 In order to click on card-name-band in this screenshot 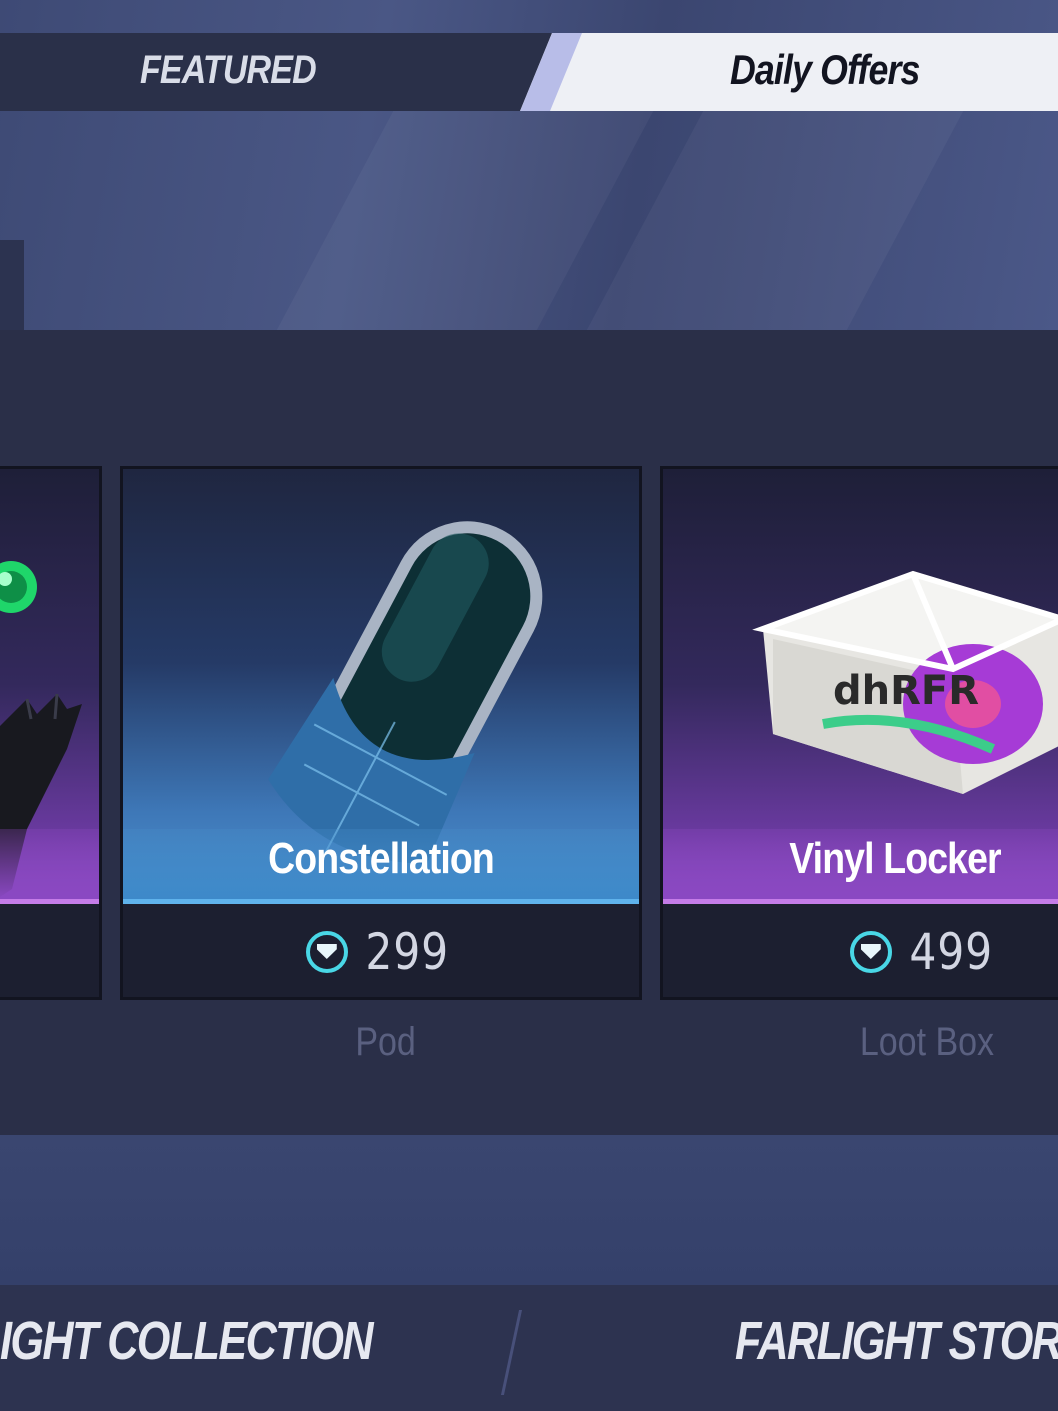, I will do `click(49, 866)`.